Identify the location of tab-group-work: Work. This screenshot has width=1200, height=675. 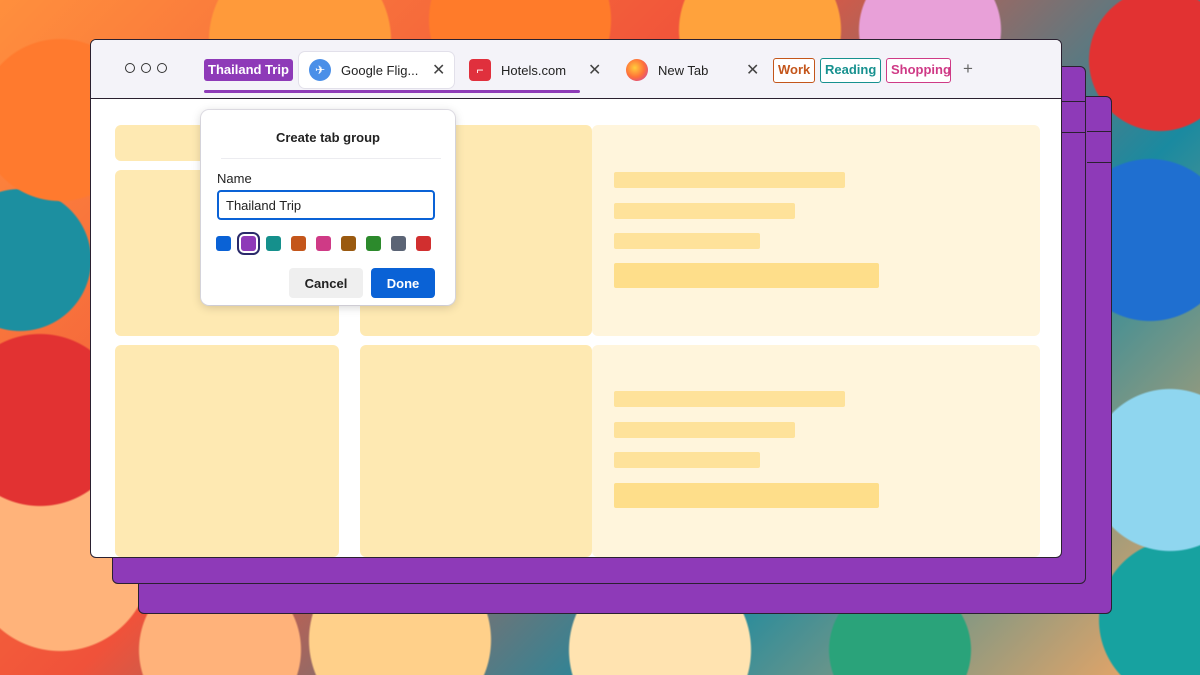
(794, 70).